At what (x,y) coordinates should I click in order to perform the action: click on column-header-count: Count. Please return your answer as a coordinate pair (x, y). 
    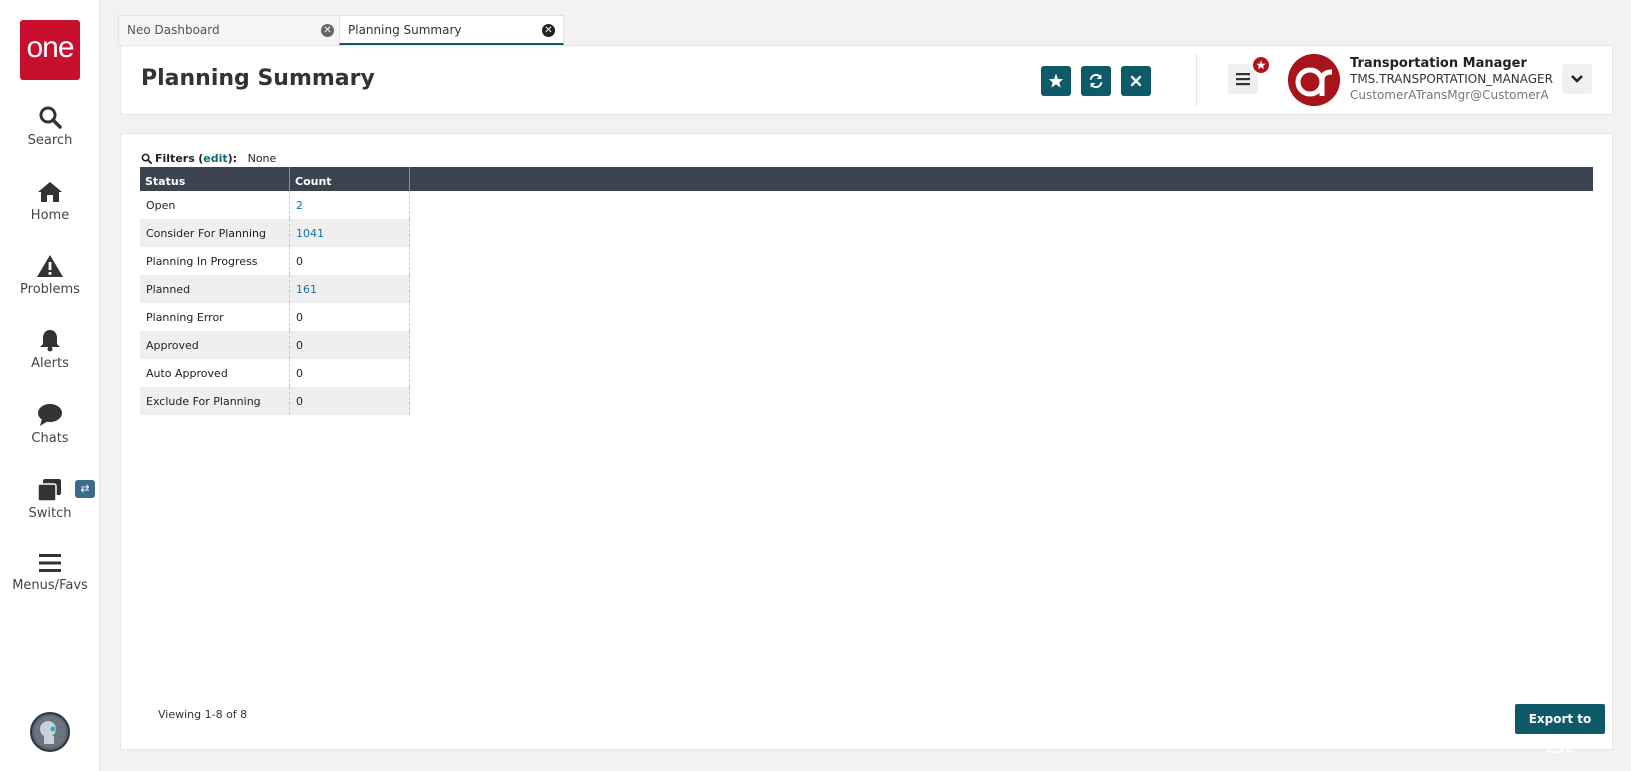
    Looking at the image, I should click on (350, 179).